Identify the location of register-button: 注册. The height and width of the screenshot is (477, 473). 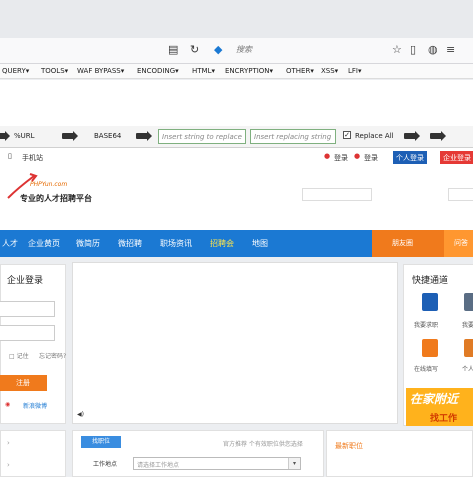
(23, 383).